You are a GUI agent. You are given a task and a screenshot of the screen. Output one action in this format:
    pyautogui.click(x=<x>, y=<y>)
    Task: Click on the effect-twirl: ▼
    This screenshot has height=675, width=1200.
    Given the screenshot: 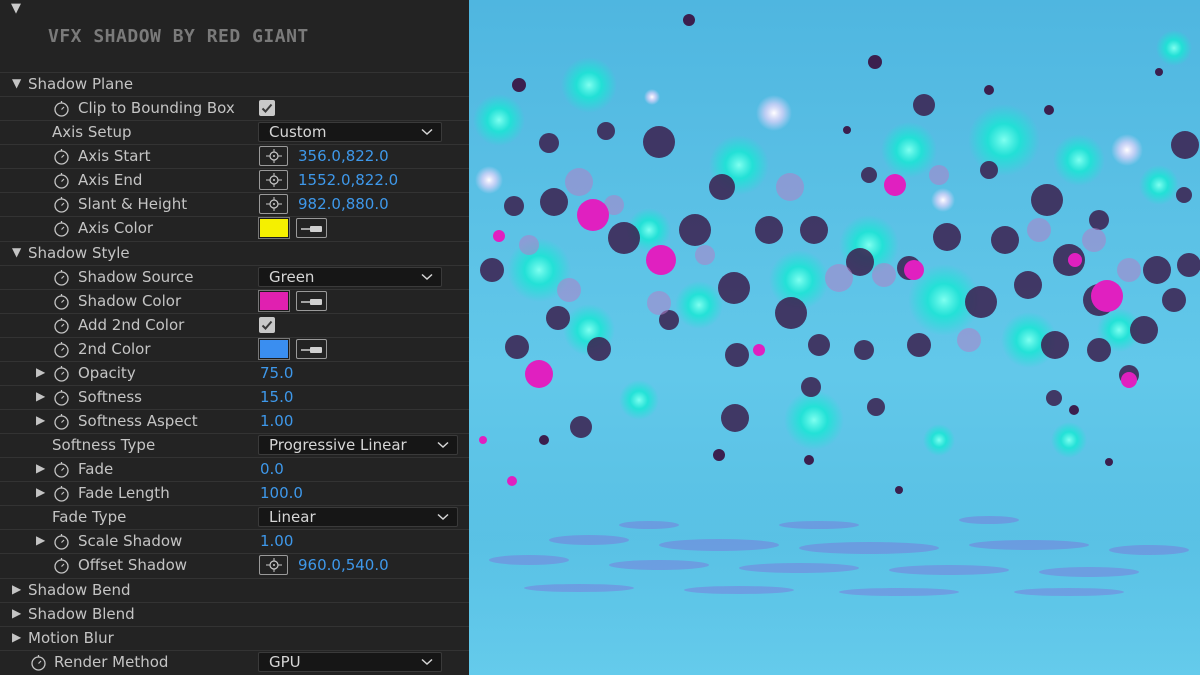 What is the action you would take?
    pyautogui.click(x=16, y=8)
    